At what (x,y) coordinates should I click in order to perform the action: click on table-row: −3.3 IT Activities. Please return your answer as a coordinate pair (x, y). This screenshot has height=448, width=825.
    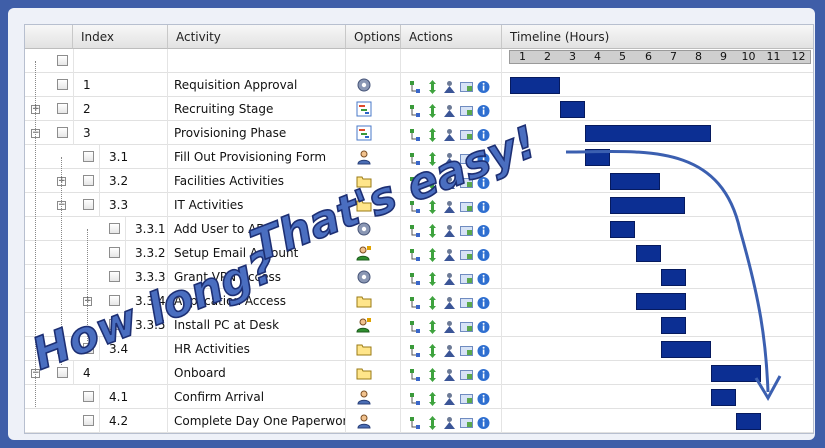
    Looking at the image, I should click on (419, 205).